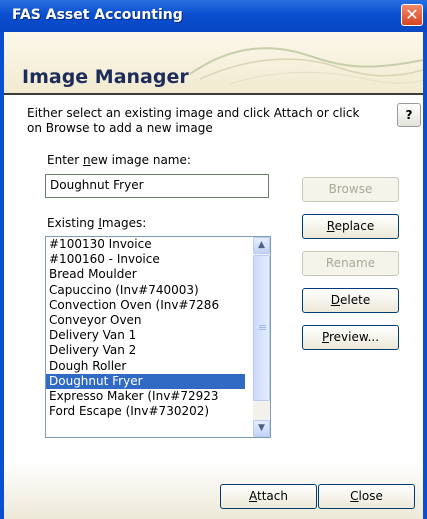 The image size is (427, 519). What do you see at coordinates (425, 275) in the screenshot?
I see `window-frame-right` at bounding box center [425, 275].